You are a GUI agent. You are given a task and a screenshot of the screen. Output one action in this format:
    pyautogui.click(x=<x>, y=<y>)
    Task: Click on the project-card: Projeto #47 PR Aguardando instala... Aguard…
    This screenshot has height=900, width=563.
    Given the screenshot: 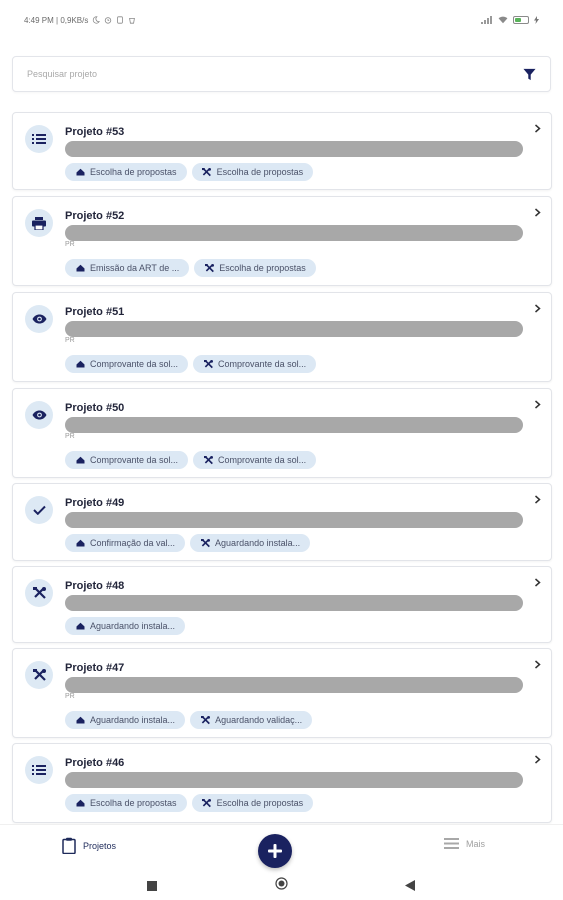 What is the action you would take?
    pyautogui.click(x=282, y=693)
    